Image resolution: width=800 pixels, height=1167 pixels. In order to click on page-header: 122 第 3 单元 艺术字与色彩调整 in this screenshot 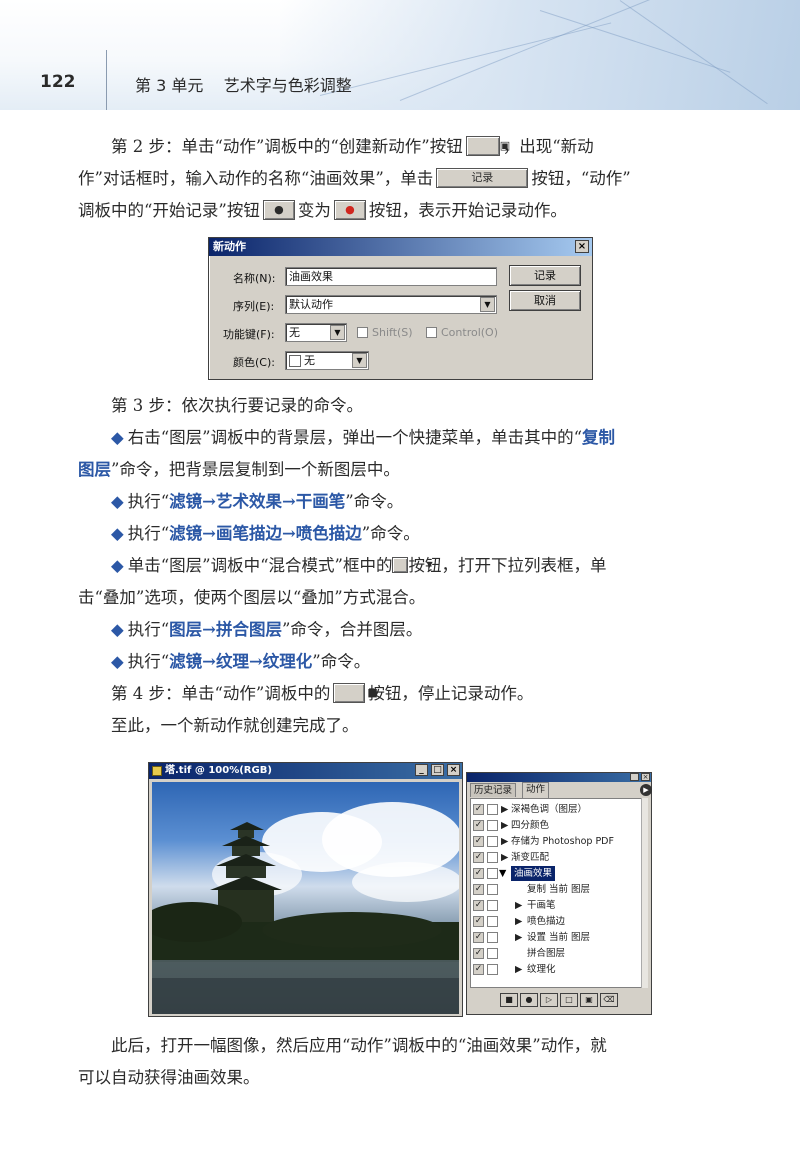, I will do `click(400, 55)`.